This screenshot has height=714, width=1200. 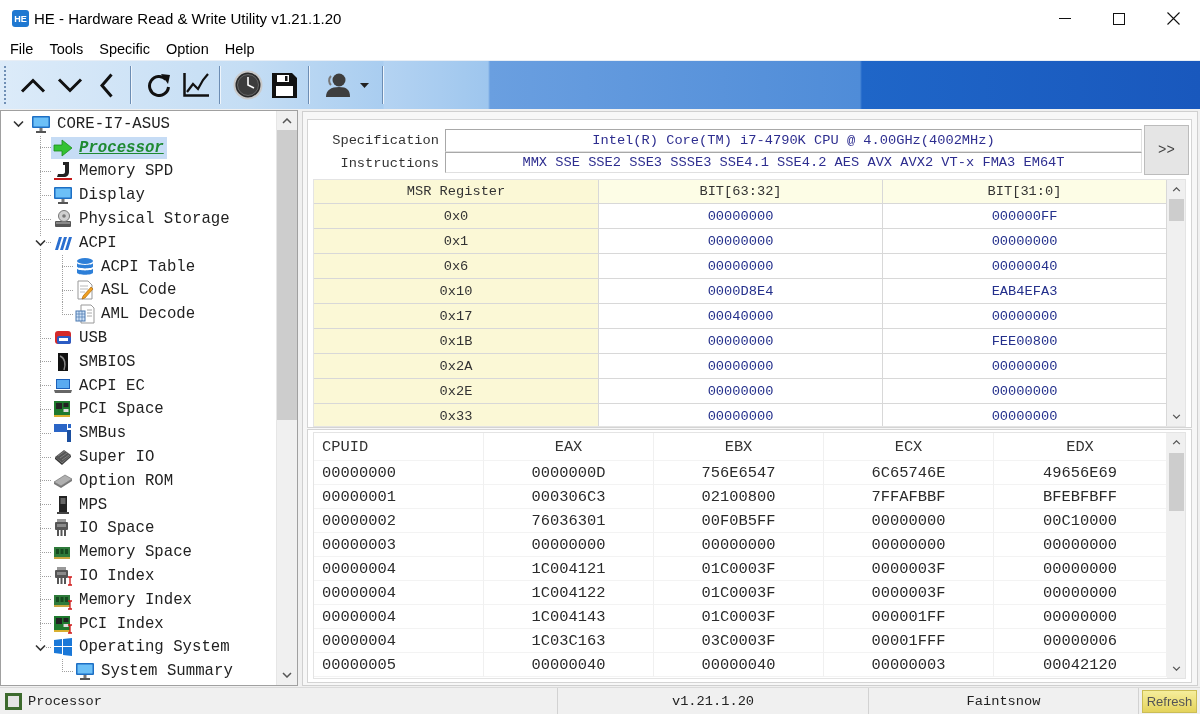 I want to click on row-header: 0x0, so click(x=456, y=216).